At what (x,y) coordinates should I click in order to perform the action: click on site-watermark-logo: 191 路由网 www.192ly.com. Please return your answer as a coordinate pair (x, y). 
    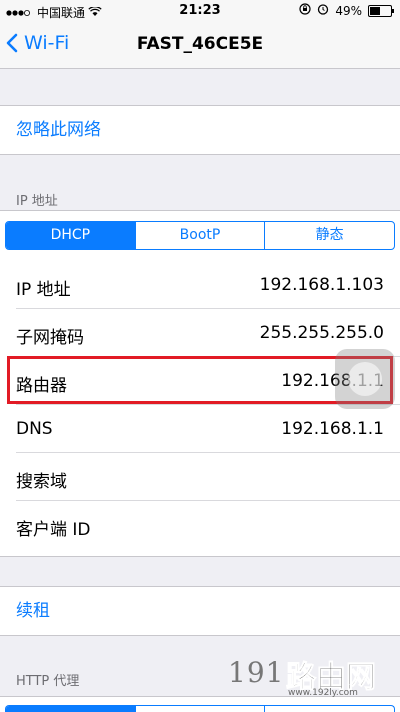
    Looking at the image, I should click on (314, 677).